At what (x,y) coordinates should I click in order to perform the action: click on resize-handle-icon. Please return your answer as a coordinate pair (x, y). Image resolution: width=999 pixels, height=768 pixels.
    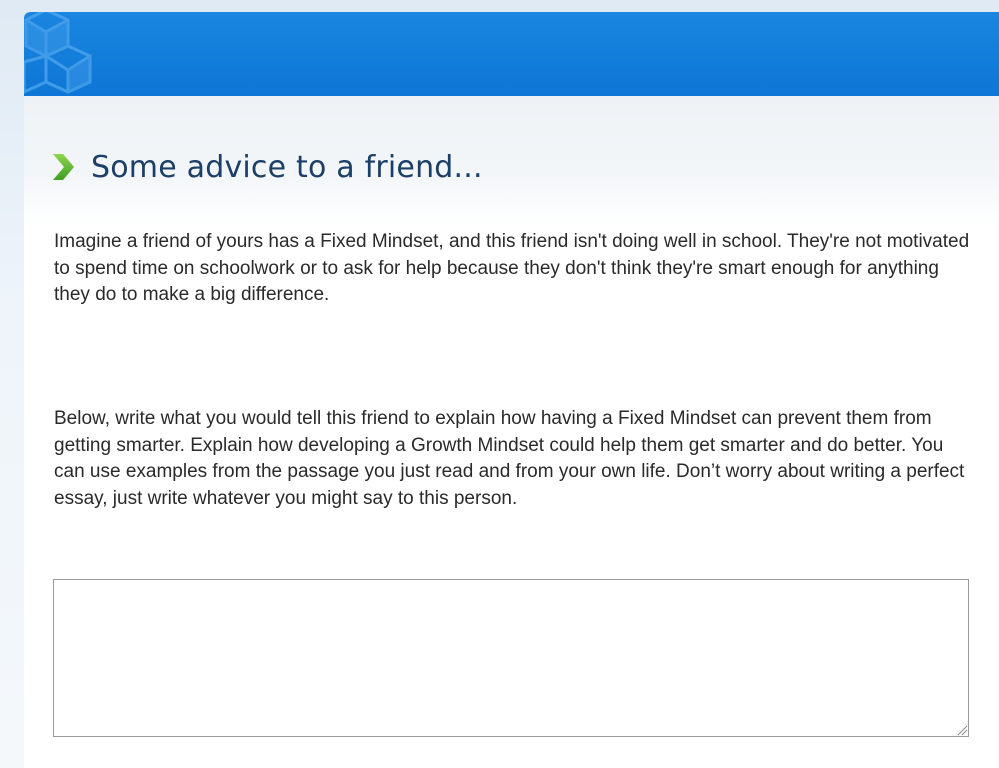
    Looking at the image, I should click on (962, 730).